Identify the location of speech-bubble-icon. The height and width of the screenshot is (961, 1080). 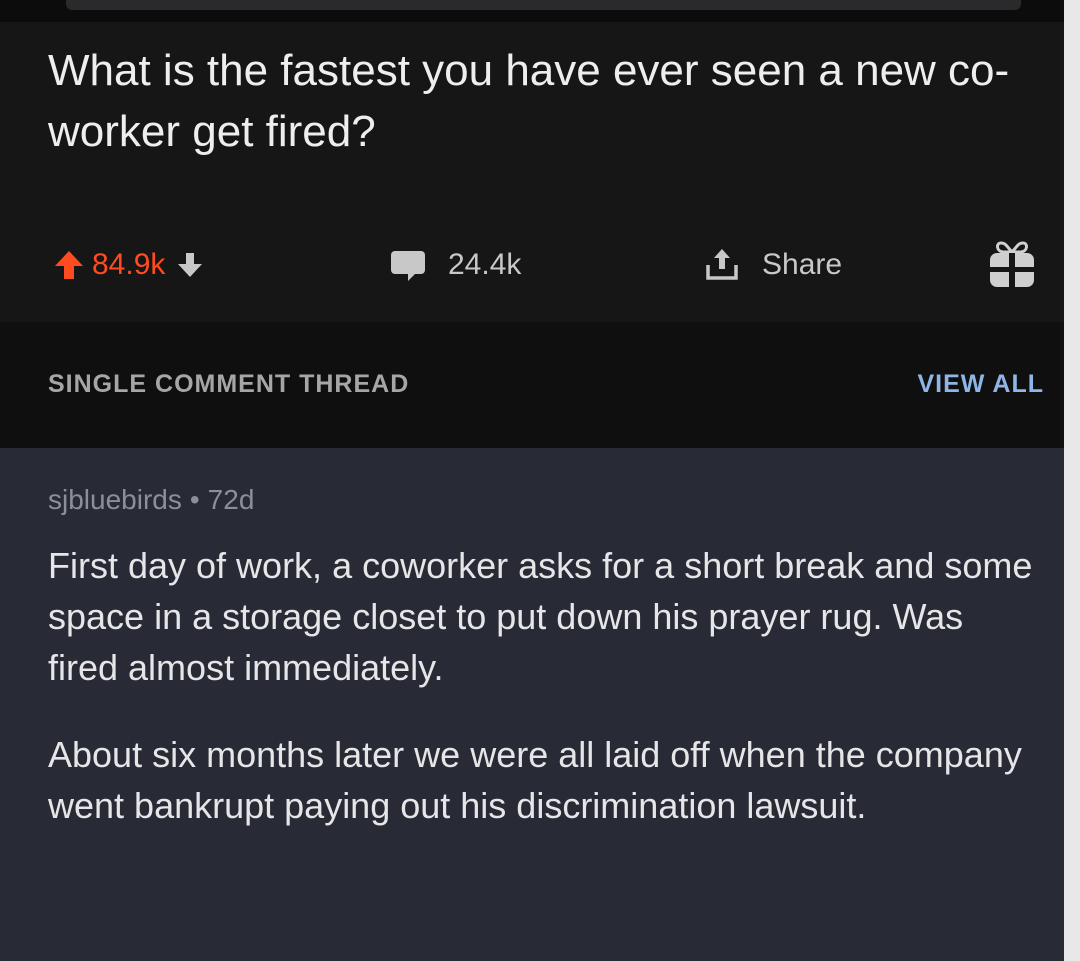
(408, 265).